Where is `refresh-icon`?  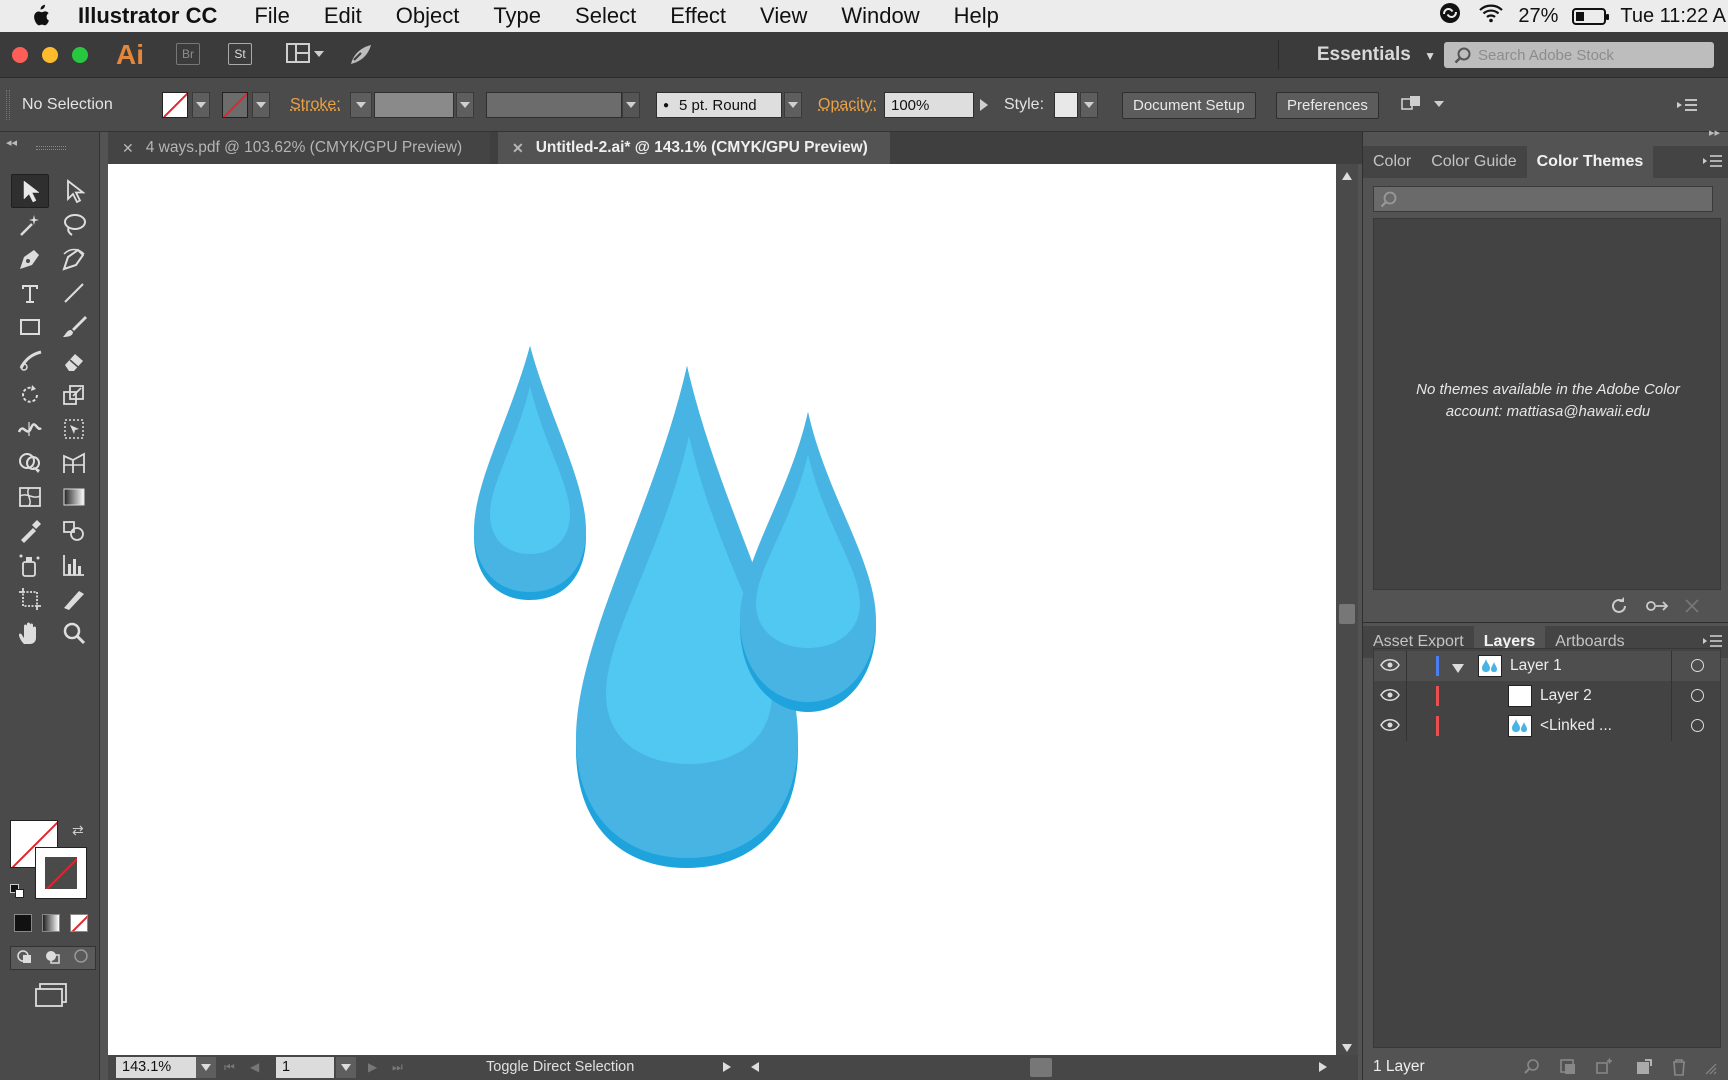
refresh-icon is located at coordinates (1619, 608).